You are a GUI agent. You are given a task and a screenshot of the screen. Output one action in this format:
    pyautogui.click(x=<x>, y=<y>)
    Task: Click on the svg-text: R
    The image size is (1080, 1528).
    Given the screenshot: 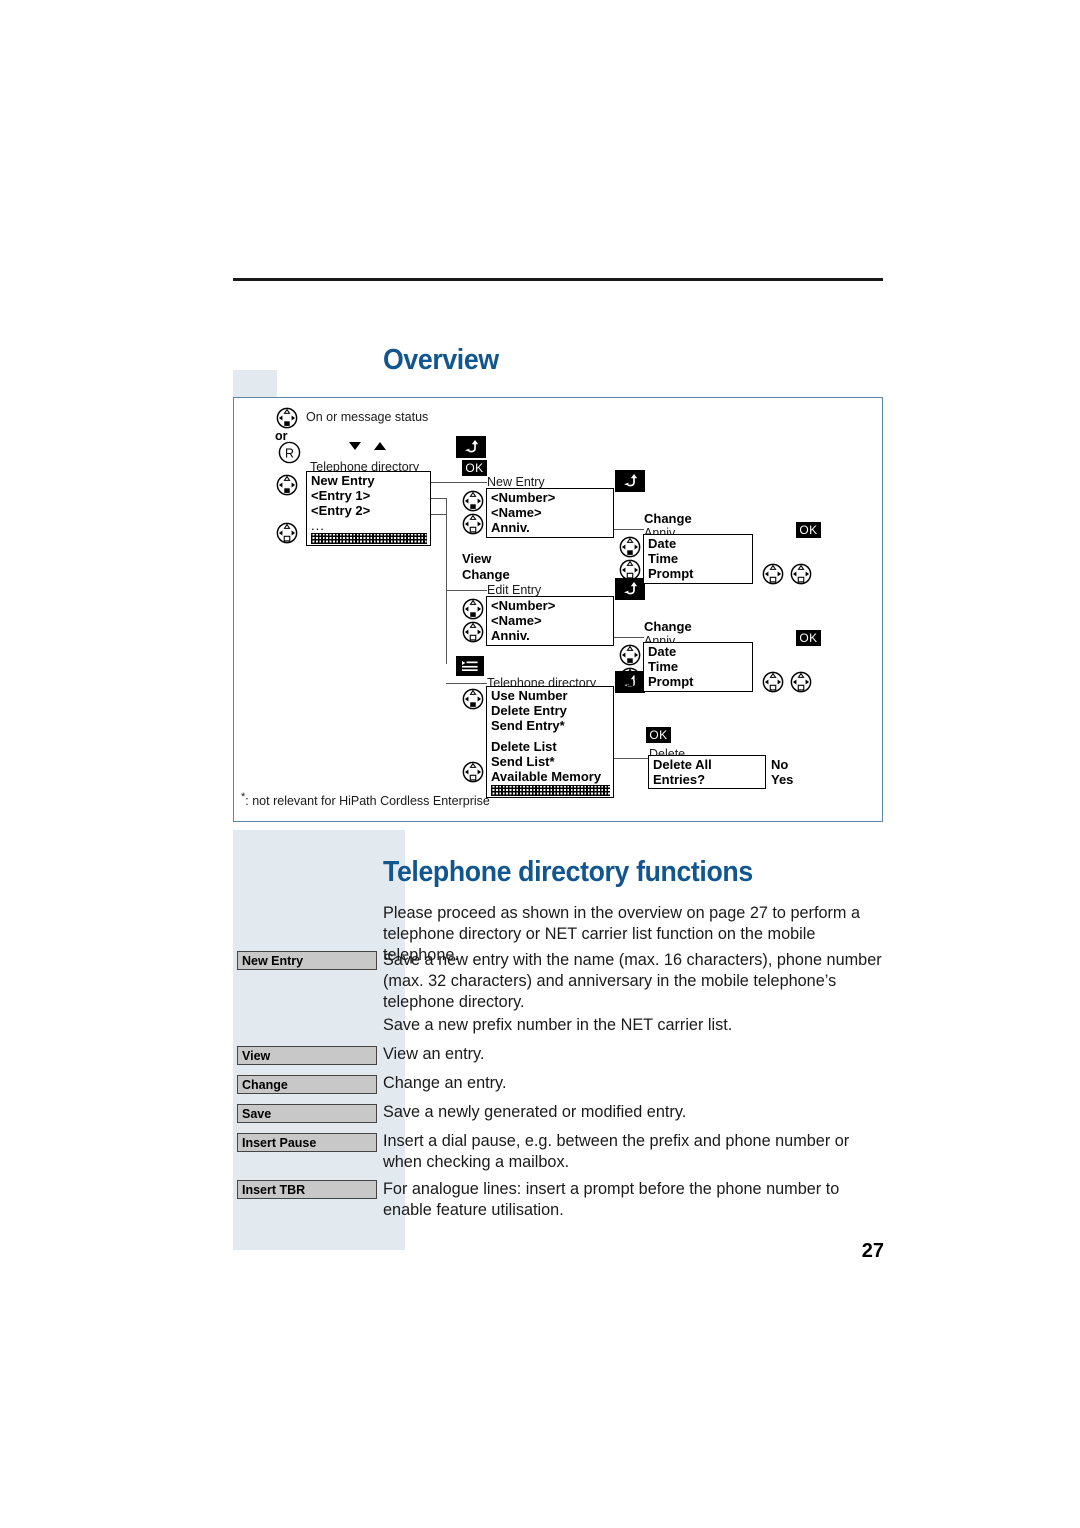 What is the action you would take?
    pyautogui.click(x=289, y=453)
    